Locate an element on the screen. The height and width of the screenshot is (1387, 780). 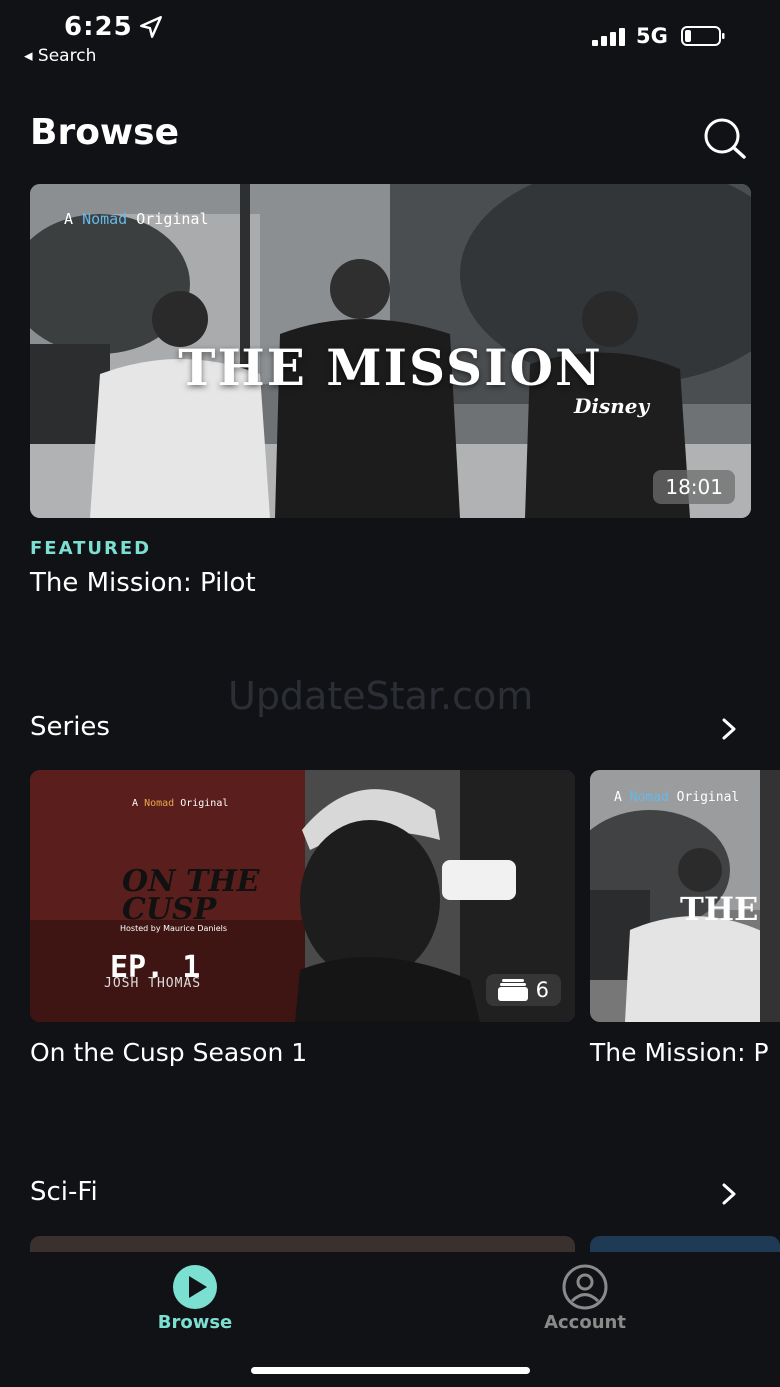
scifi-section-title: Sci-Fi is located at coordinates (64, 1192).